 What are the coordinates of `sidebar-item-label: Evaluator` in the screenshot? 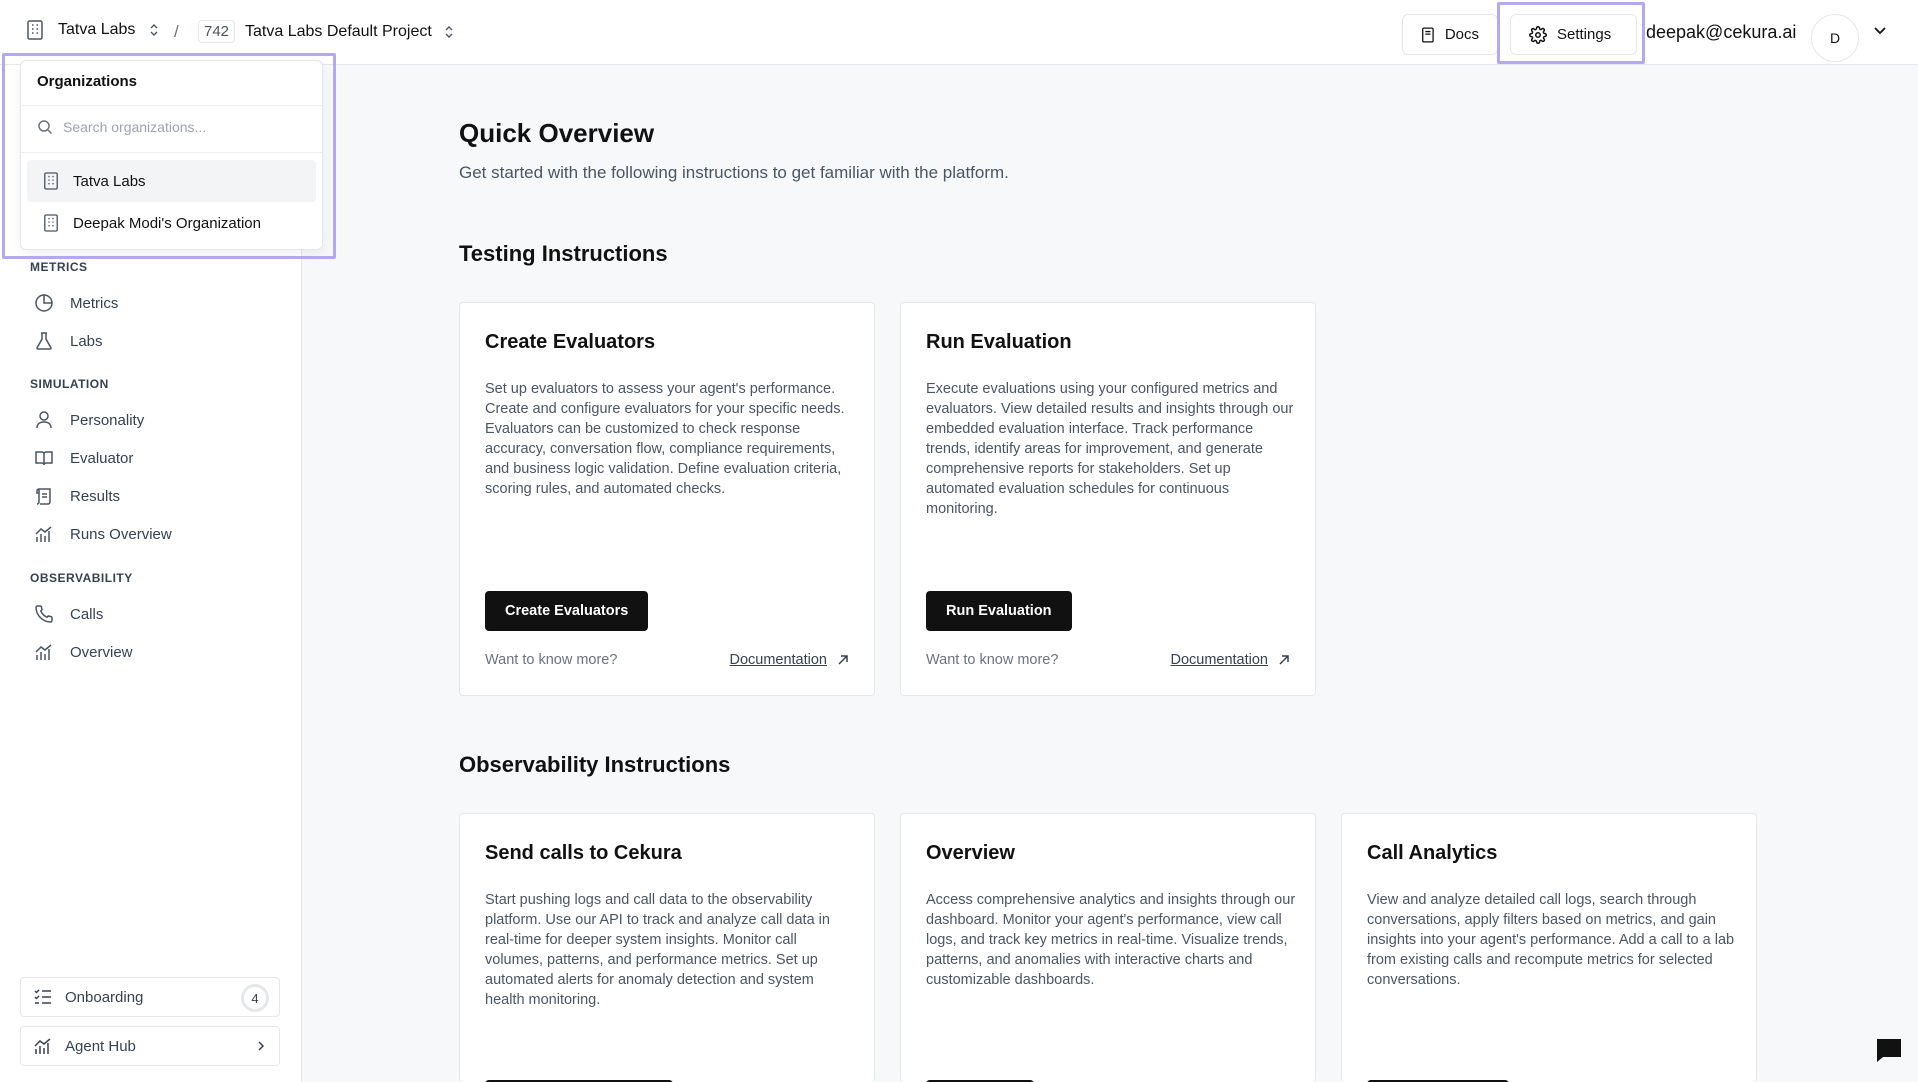 It's located at (102, 458).